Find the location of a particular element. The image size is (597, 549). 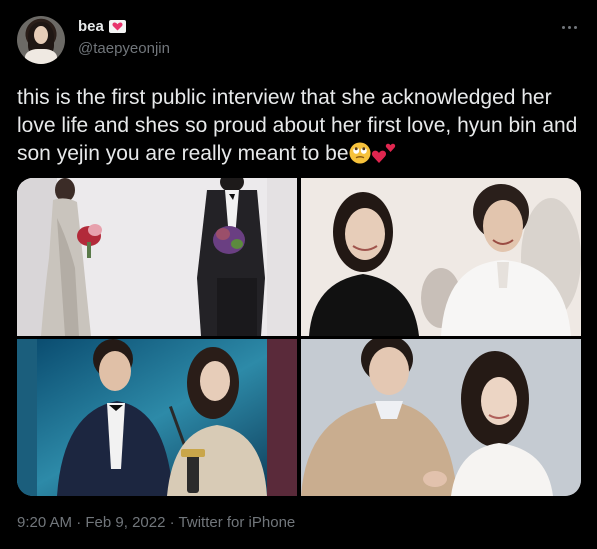

smiling-couple-photo is located at coordinates (441, 257).